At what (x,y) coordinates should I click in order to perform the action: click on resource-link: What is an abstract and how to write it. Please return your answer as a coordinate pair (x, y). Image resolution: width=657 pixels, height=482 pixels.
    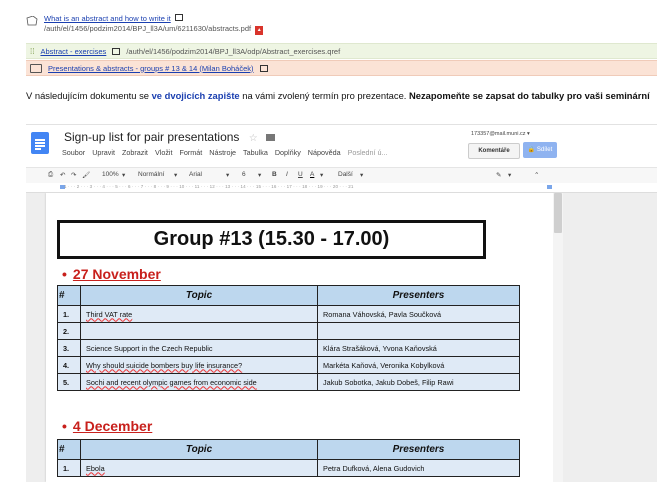
    Looking at the image, I should click on (107, 18).